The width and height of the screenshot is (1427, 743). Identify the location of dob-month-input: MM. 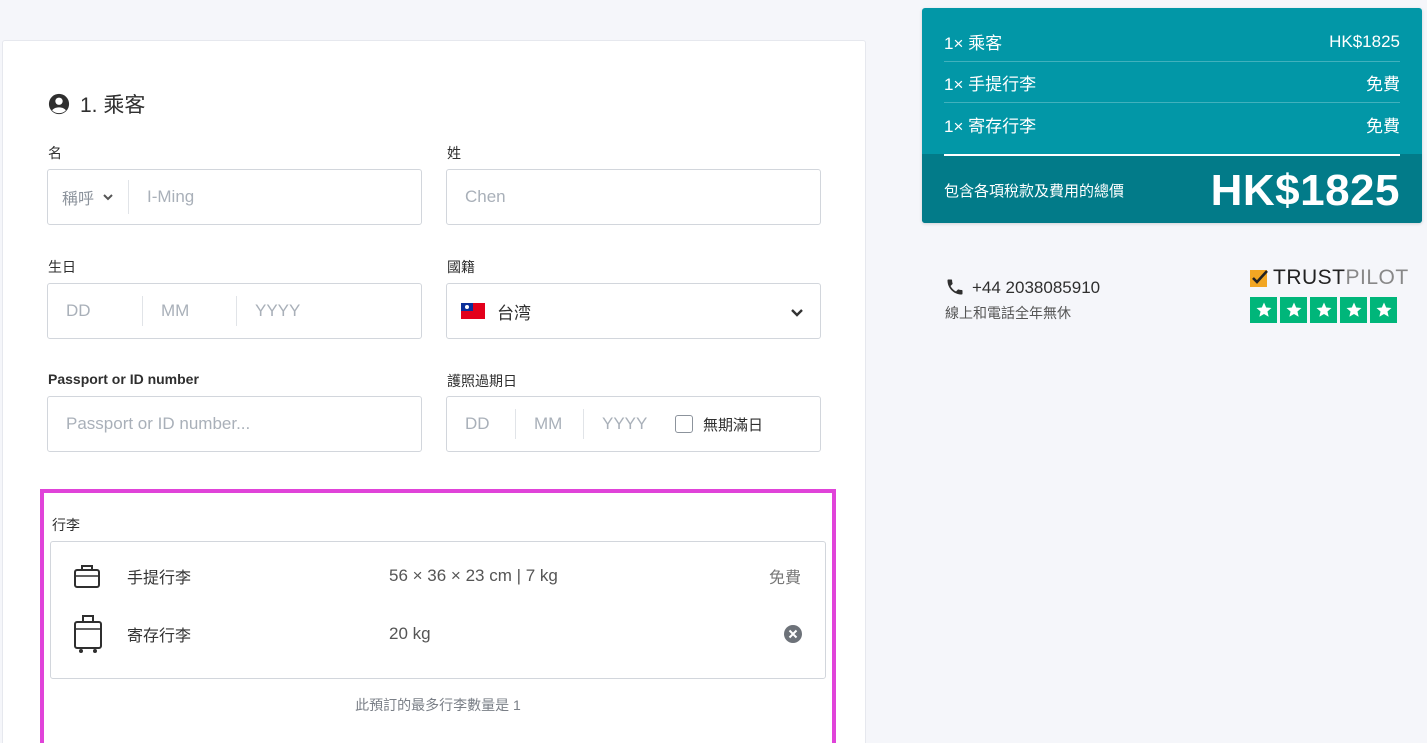
(189, 311).